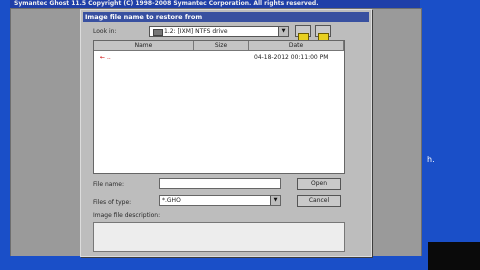 The width and height of the screenshot is (480, 270). What do you see at coordinates (196, 31) in the screenshot?
I see `look-in-value: 1.2: [IXM] NTFS drive` at bounding box center [196, 31].